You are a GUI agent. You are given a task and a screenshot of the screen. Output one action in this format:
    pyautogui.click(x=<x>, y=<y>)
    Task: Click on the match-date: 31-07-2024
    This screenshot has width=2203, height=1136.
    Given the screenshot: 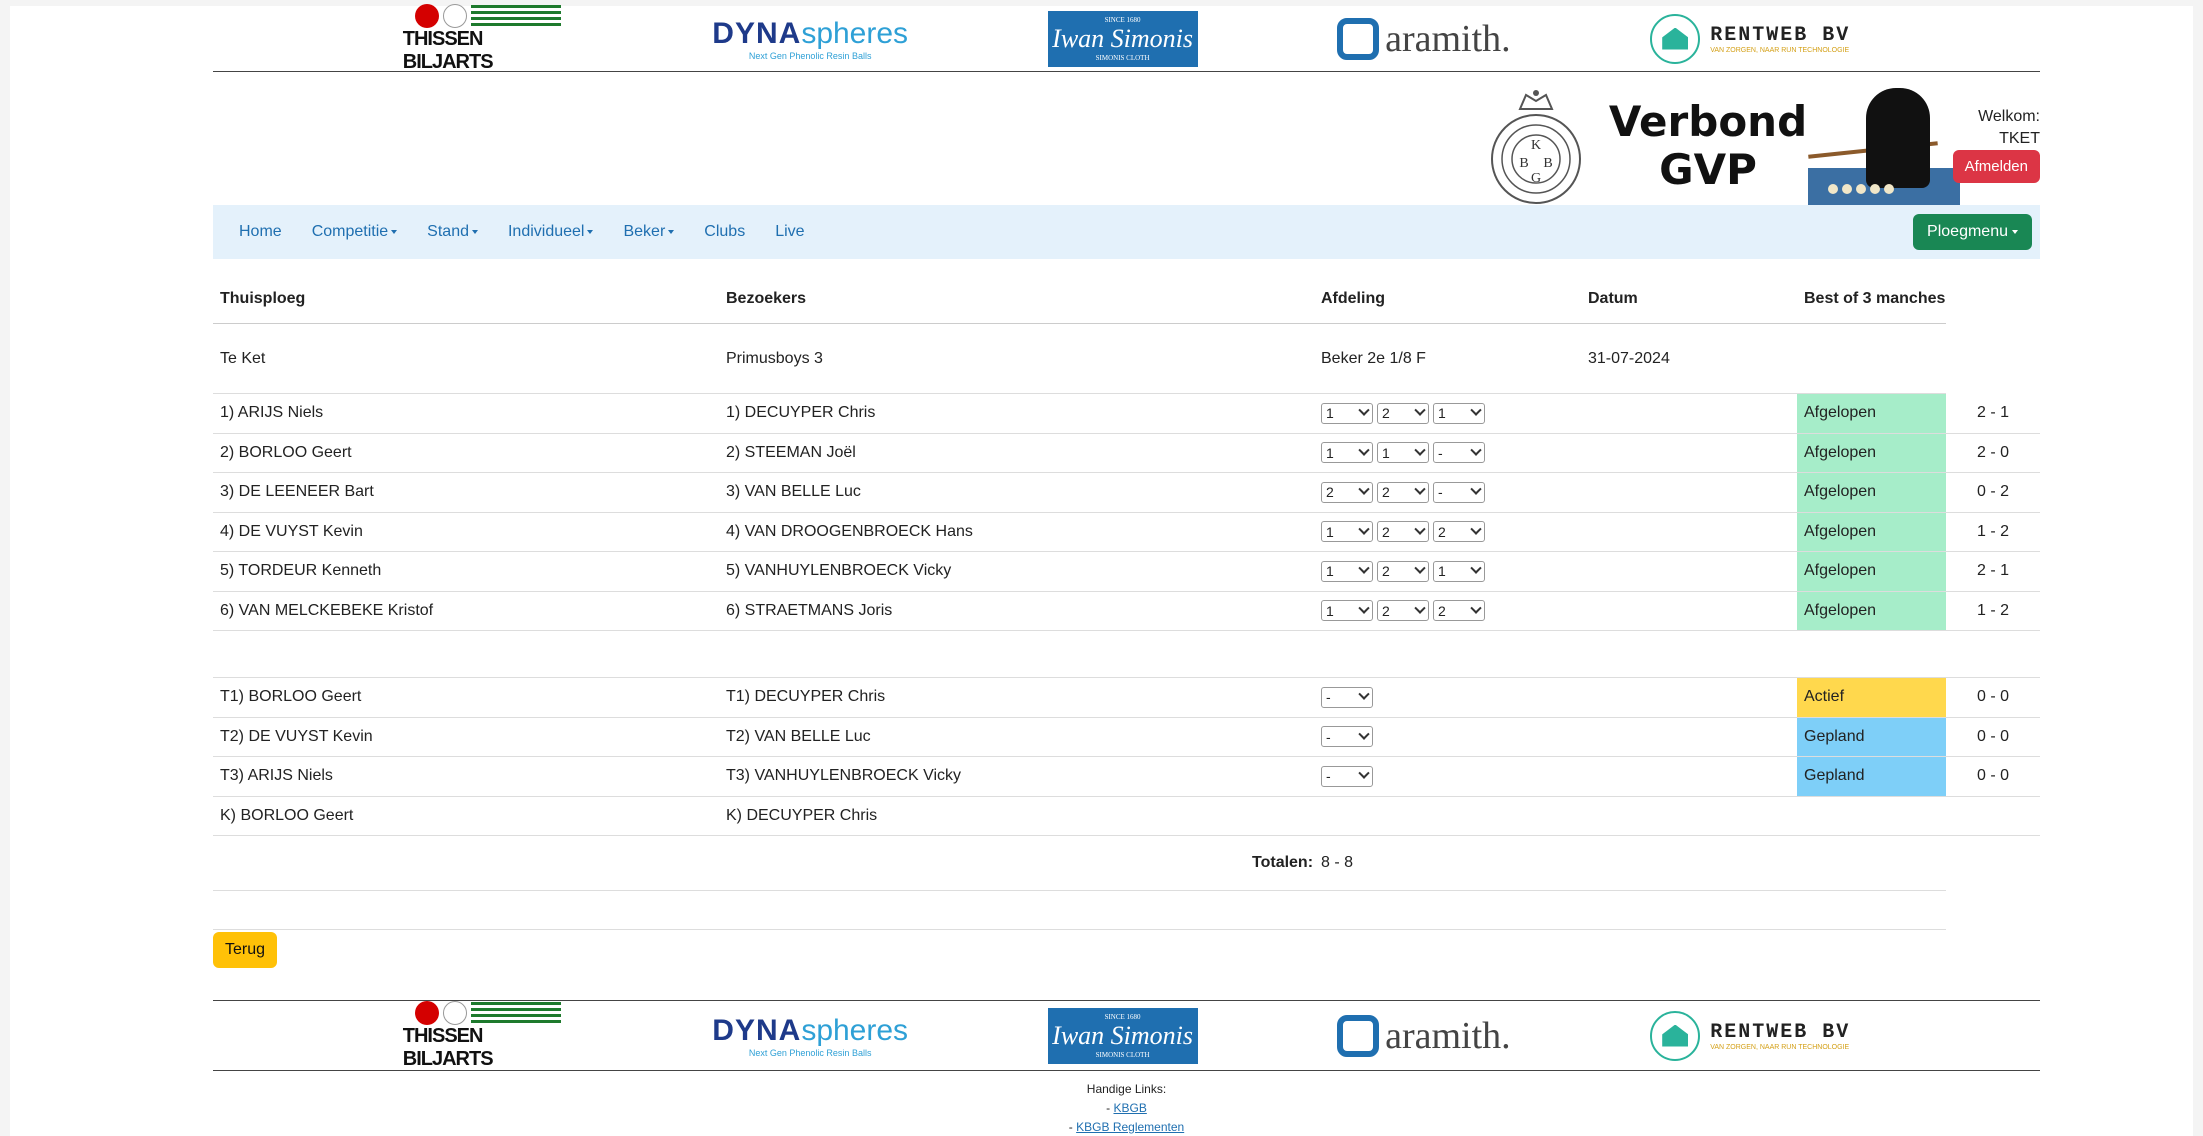 What is the action you would take?
    pyautogui.click(x=1629, y=358)
    